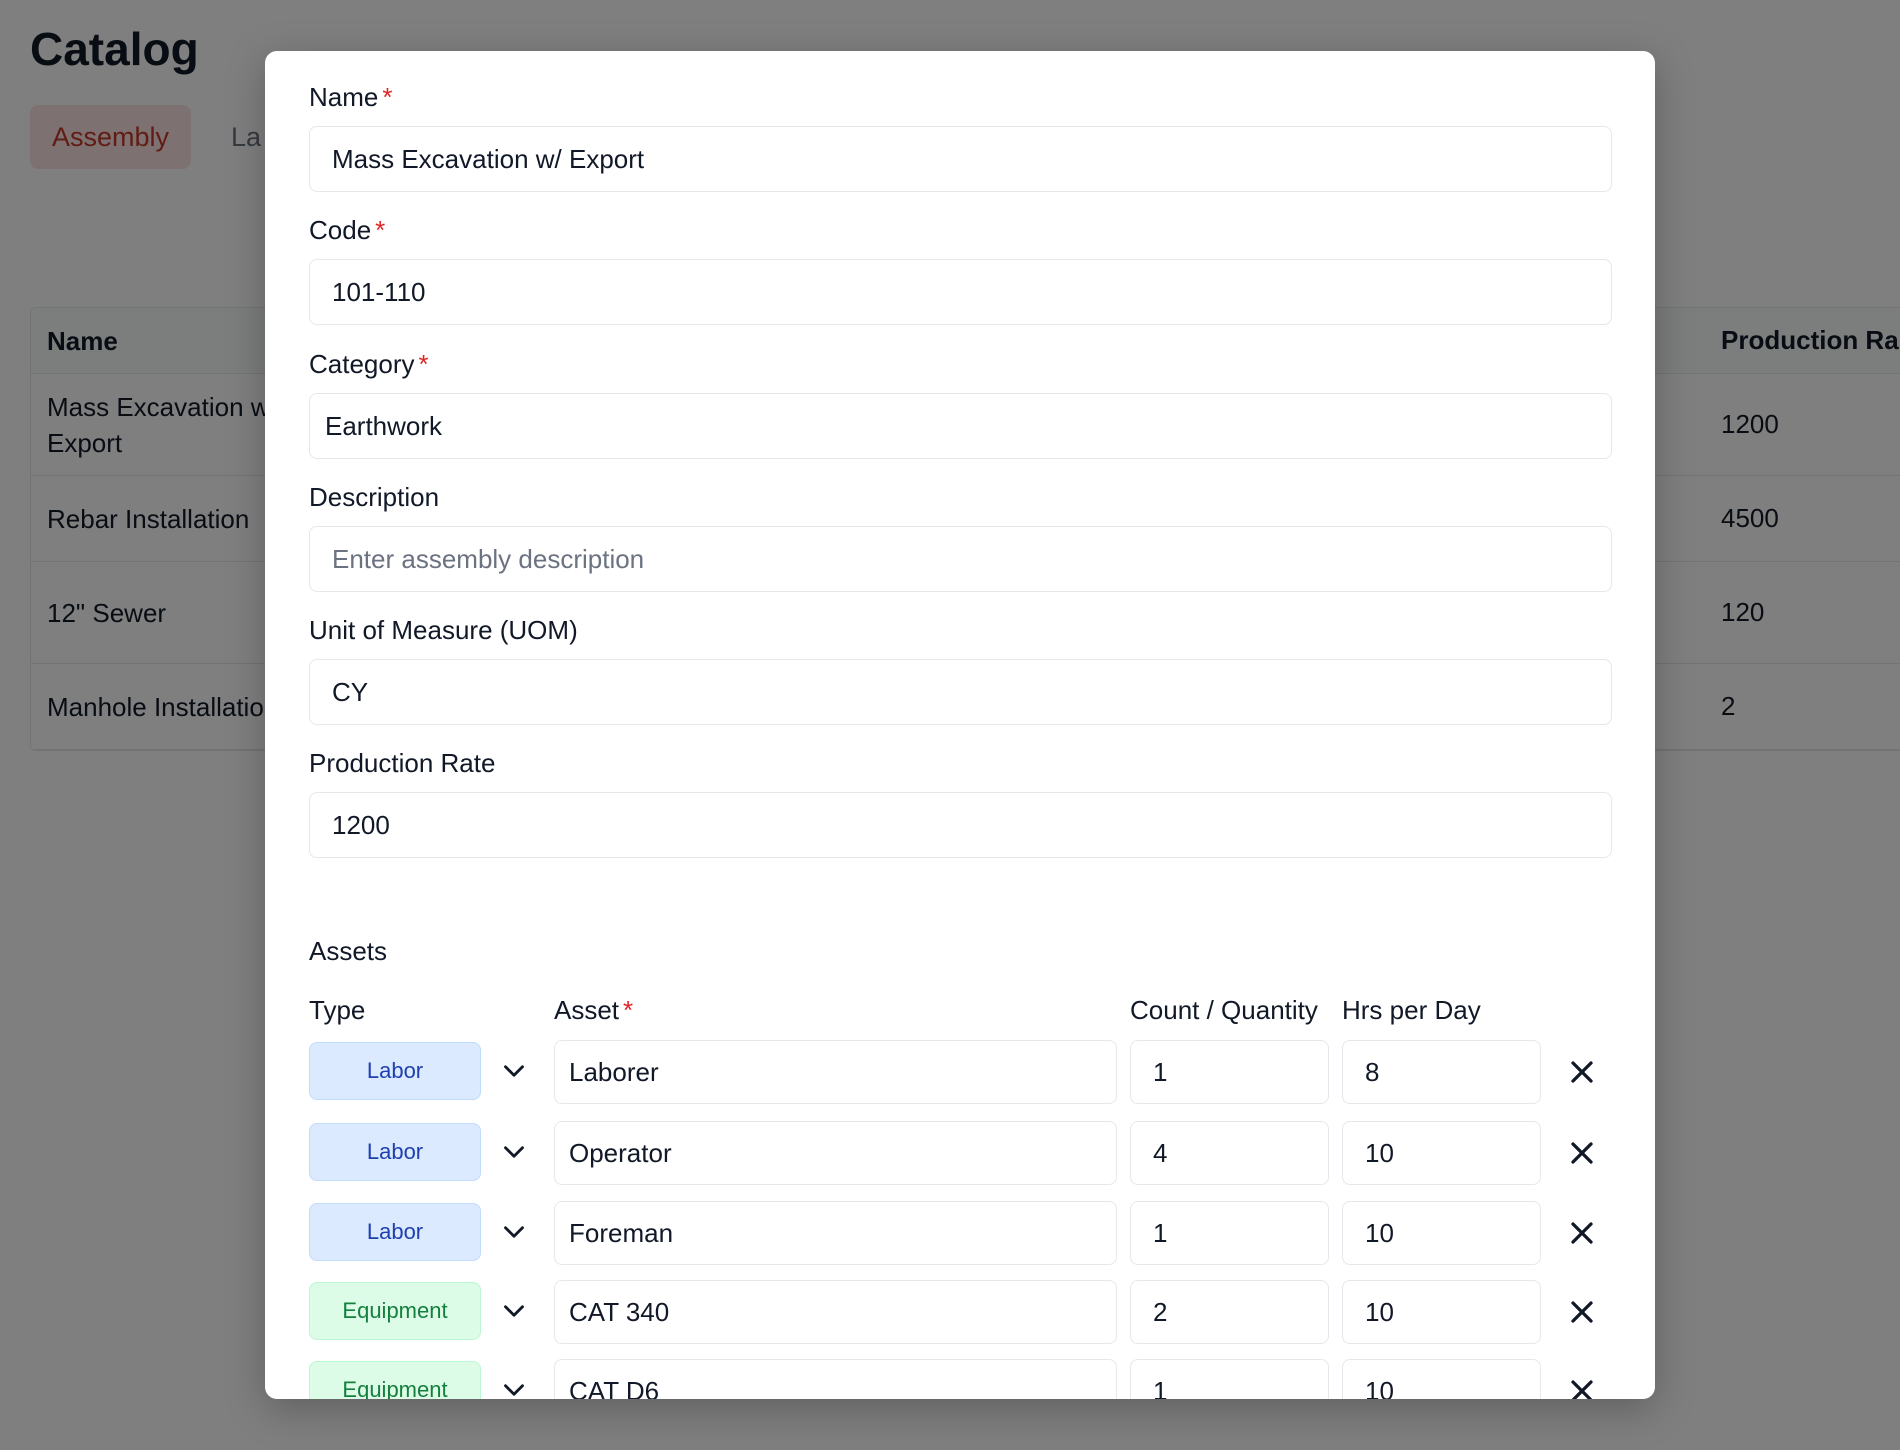  I want to click on name-label: Name *, so click(960, 97).